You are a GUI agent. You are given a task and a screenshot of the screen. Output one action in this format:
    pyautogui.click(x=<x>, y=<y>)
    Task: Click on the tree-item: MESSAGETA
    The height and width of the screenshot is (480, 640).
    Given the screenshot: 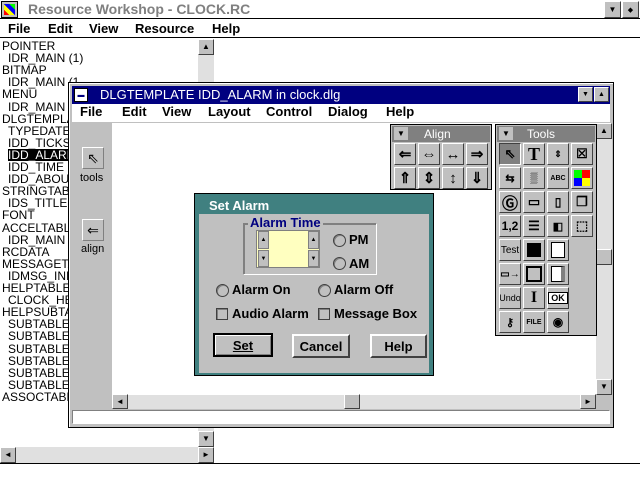 What is the action you would take?
    pyautogui.click(x=39, y=264)
    